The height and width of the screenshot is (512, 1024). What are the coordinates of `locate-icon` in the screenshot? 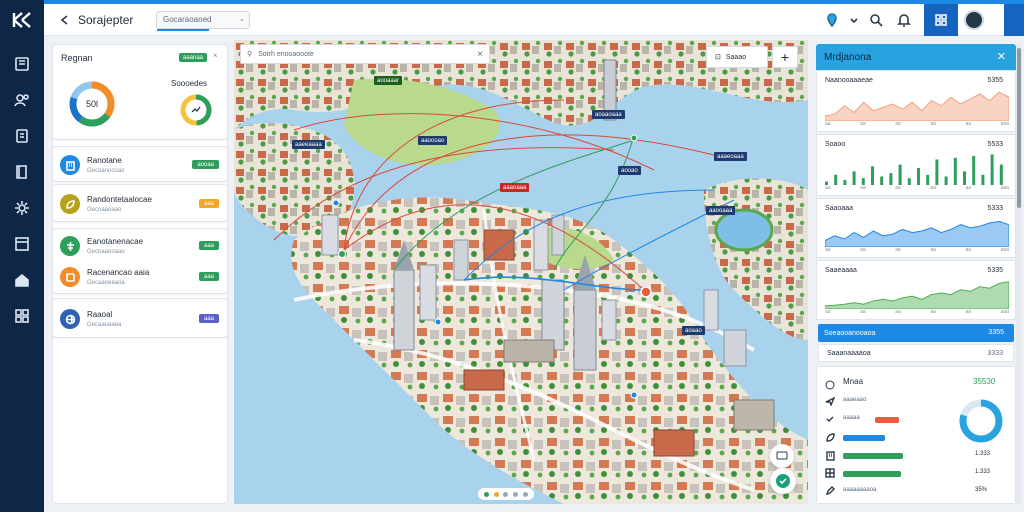 It's located at (783, 481).